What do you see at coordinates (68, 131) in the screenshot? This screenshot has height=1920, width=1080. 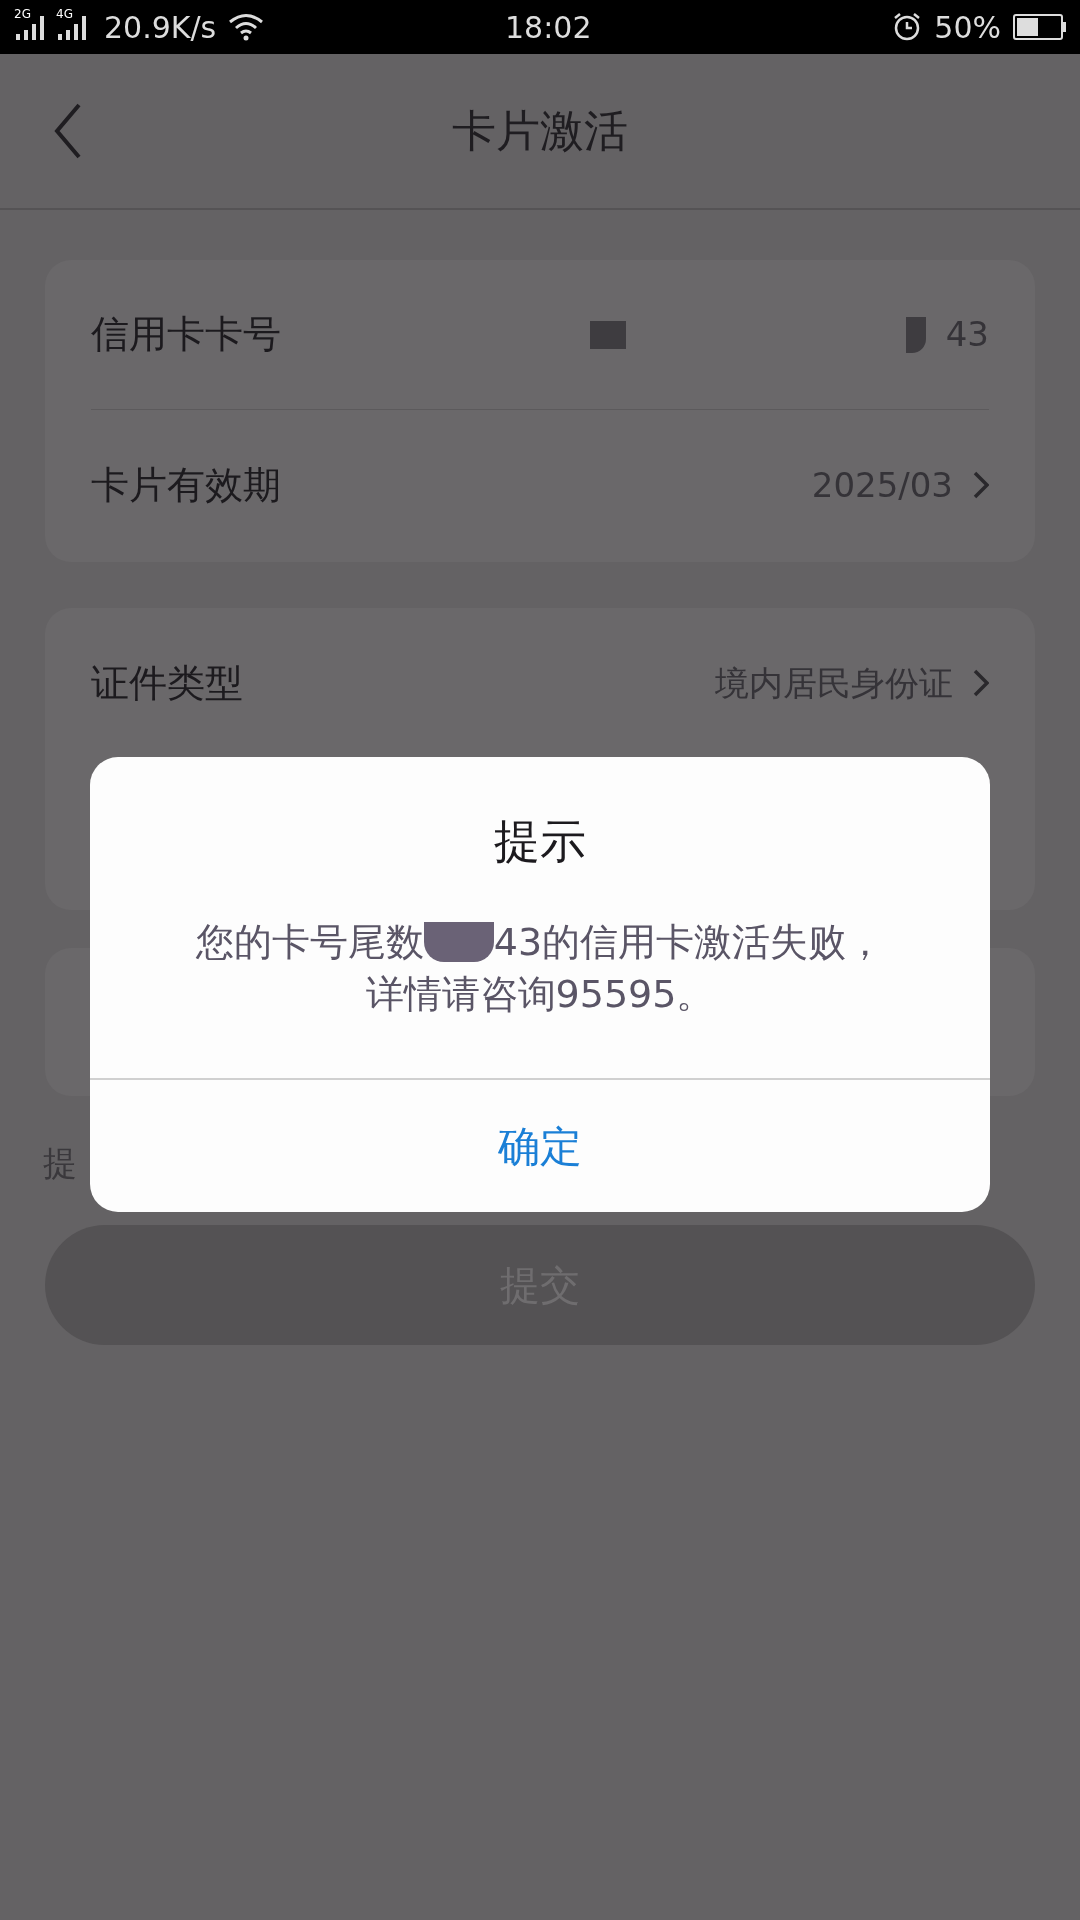 I see `back-icon` at bounding box center [68, 131].